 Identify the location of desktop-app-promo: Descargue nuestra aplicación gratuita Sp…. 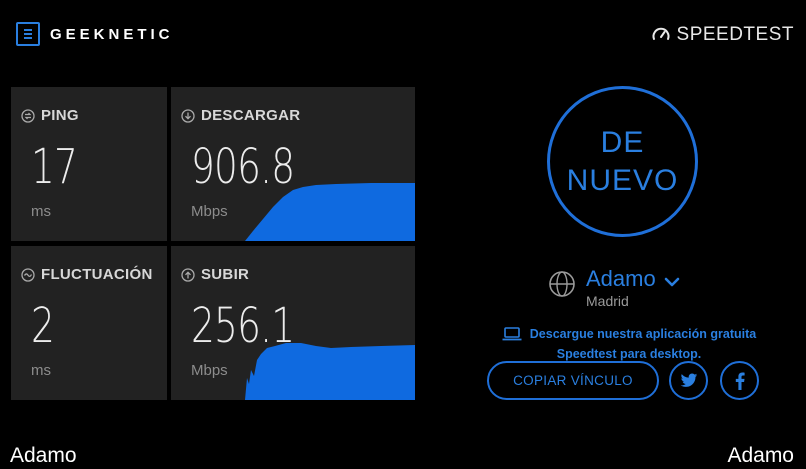
(629, 344).